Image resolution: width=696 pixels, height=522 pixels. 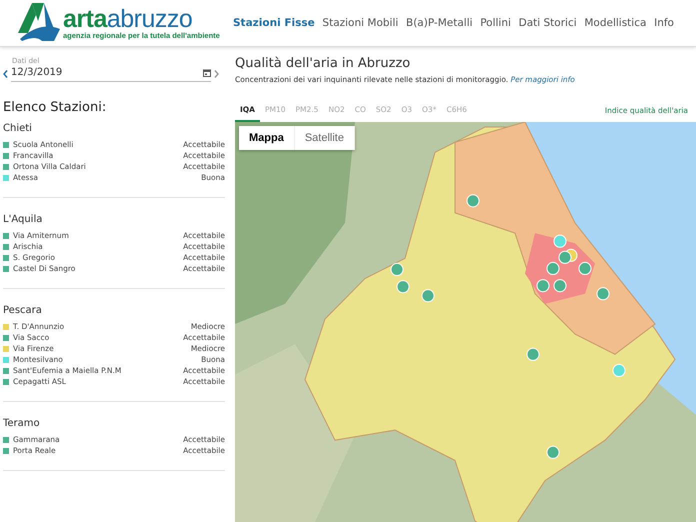 What do you see at coordinates (216, 74) in the screenshot?
I see `next-icon` at bounding box center [216, 74].